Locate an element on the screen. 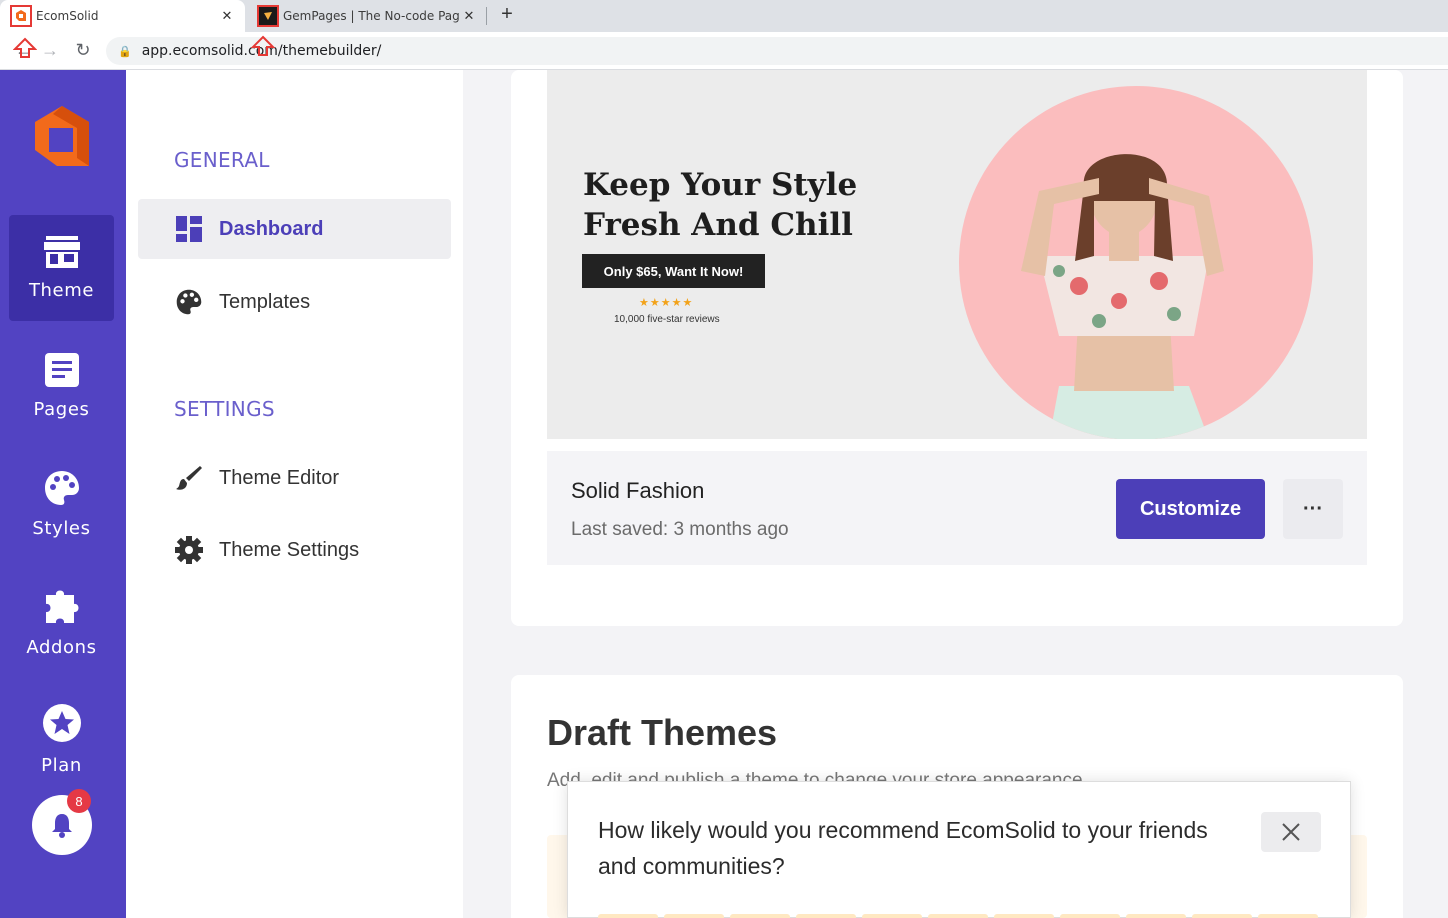  ecomsolid-favicon-icon is located at coordinates (21, 16).